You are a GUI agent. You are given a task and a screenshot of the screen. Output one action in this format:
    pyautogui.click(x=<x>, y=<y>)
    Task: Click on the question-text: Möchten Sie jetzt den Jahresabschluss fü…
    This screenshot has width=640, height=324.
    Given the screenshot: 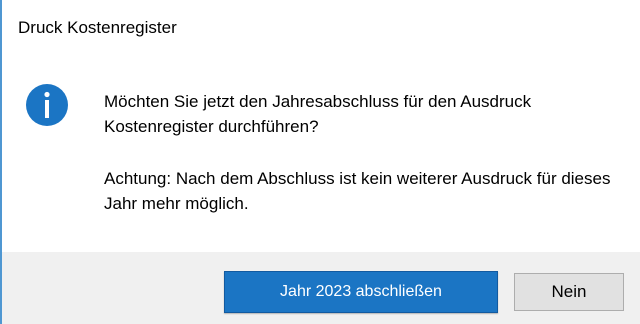 What is the action you would take?
    pyautogui.click(x=318, y=114)
    